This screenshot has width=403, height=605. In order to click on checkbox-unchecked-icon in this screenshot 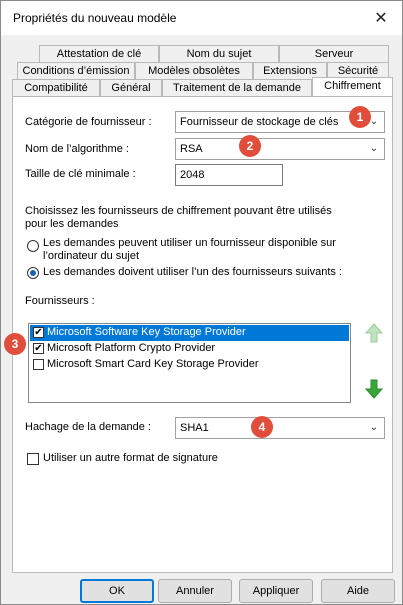, I will do `click(38, 364)`.